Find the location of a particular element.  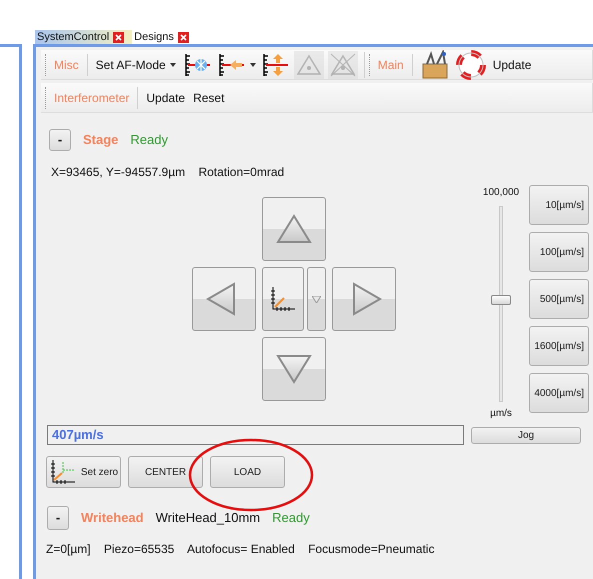

speed-button: 1600[µm/s] is located at coordinates (559, 346).